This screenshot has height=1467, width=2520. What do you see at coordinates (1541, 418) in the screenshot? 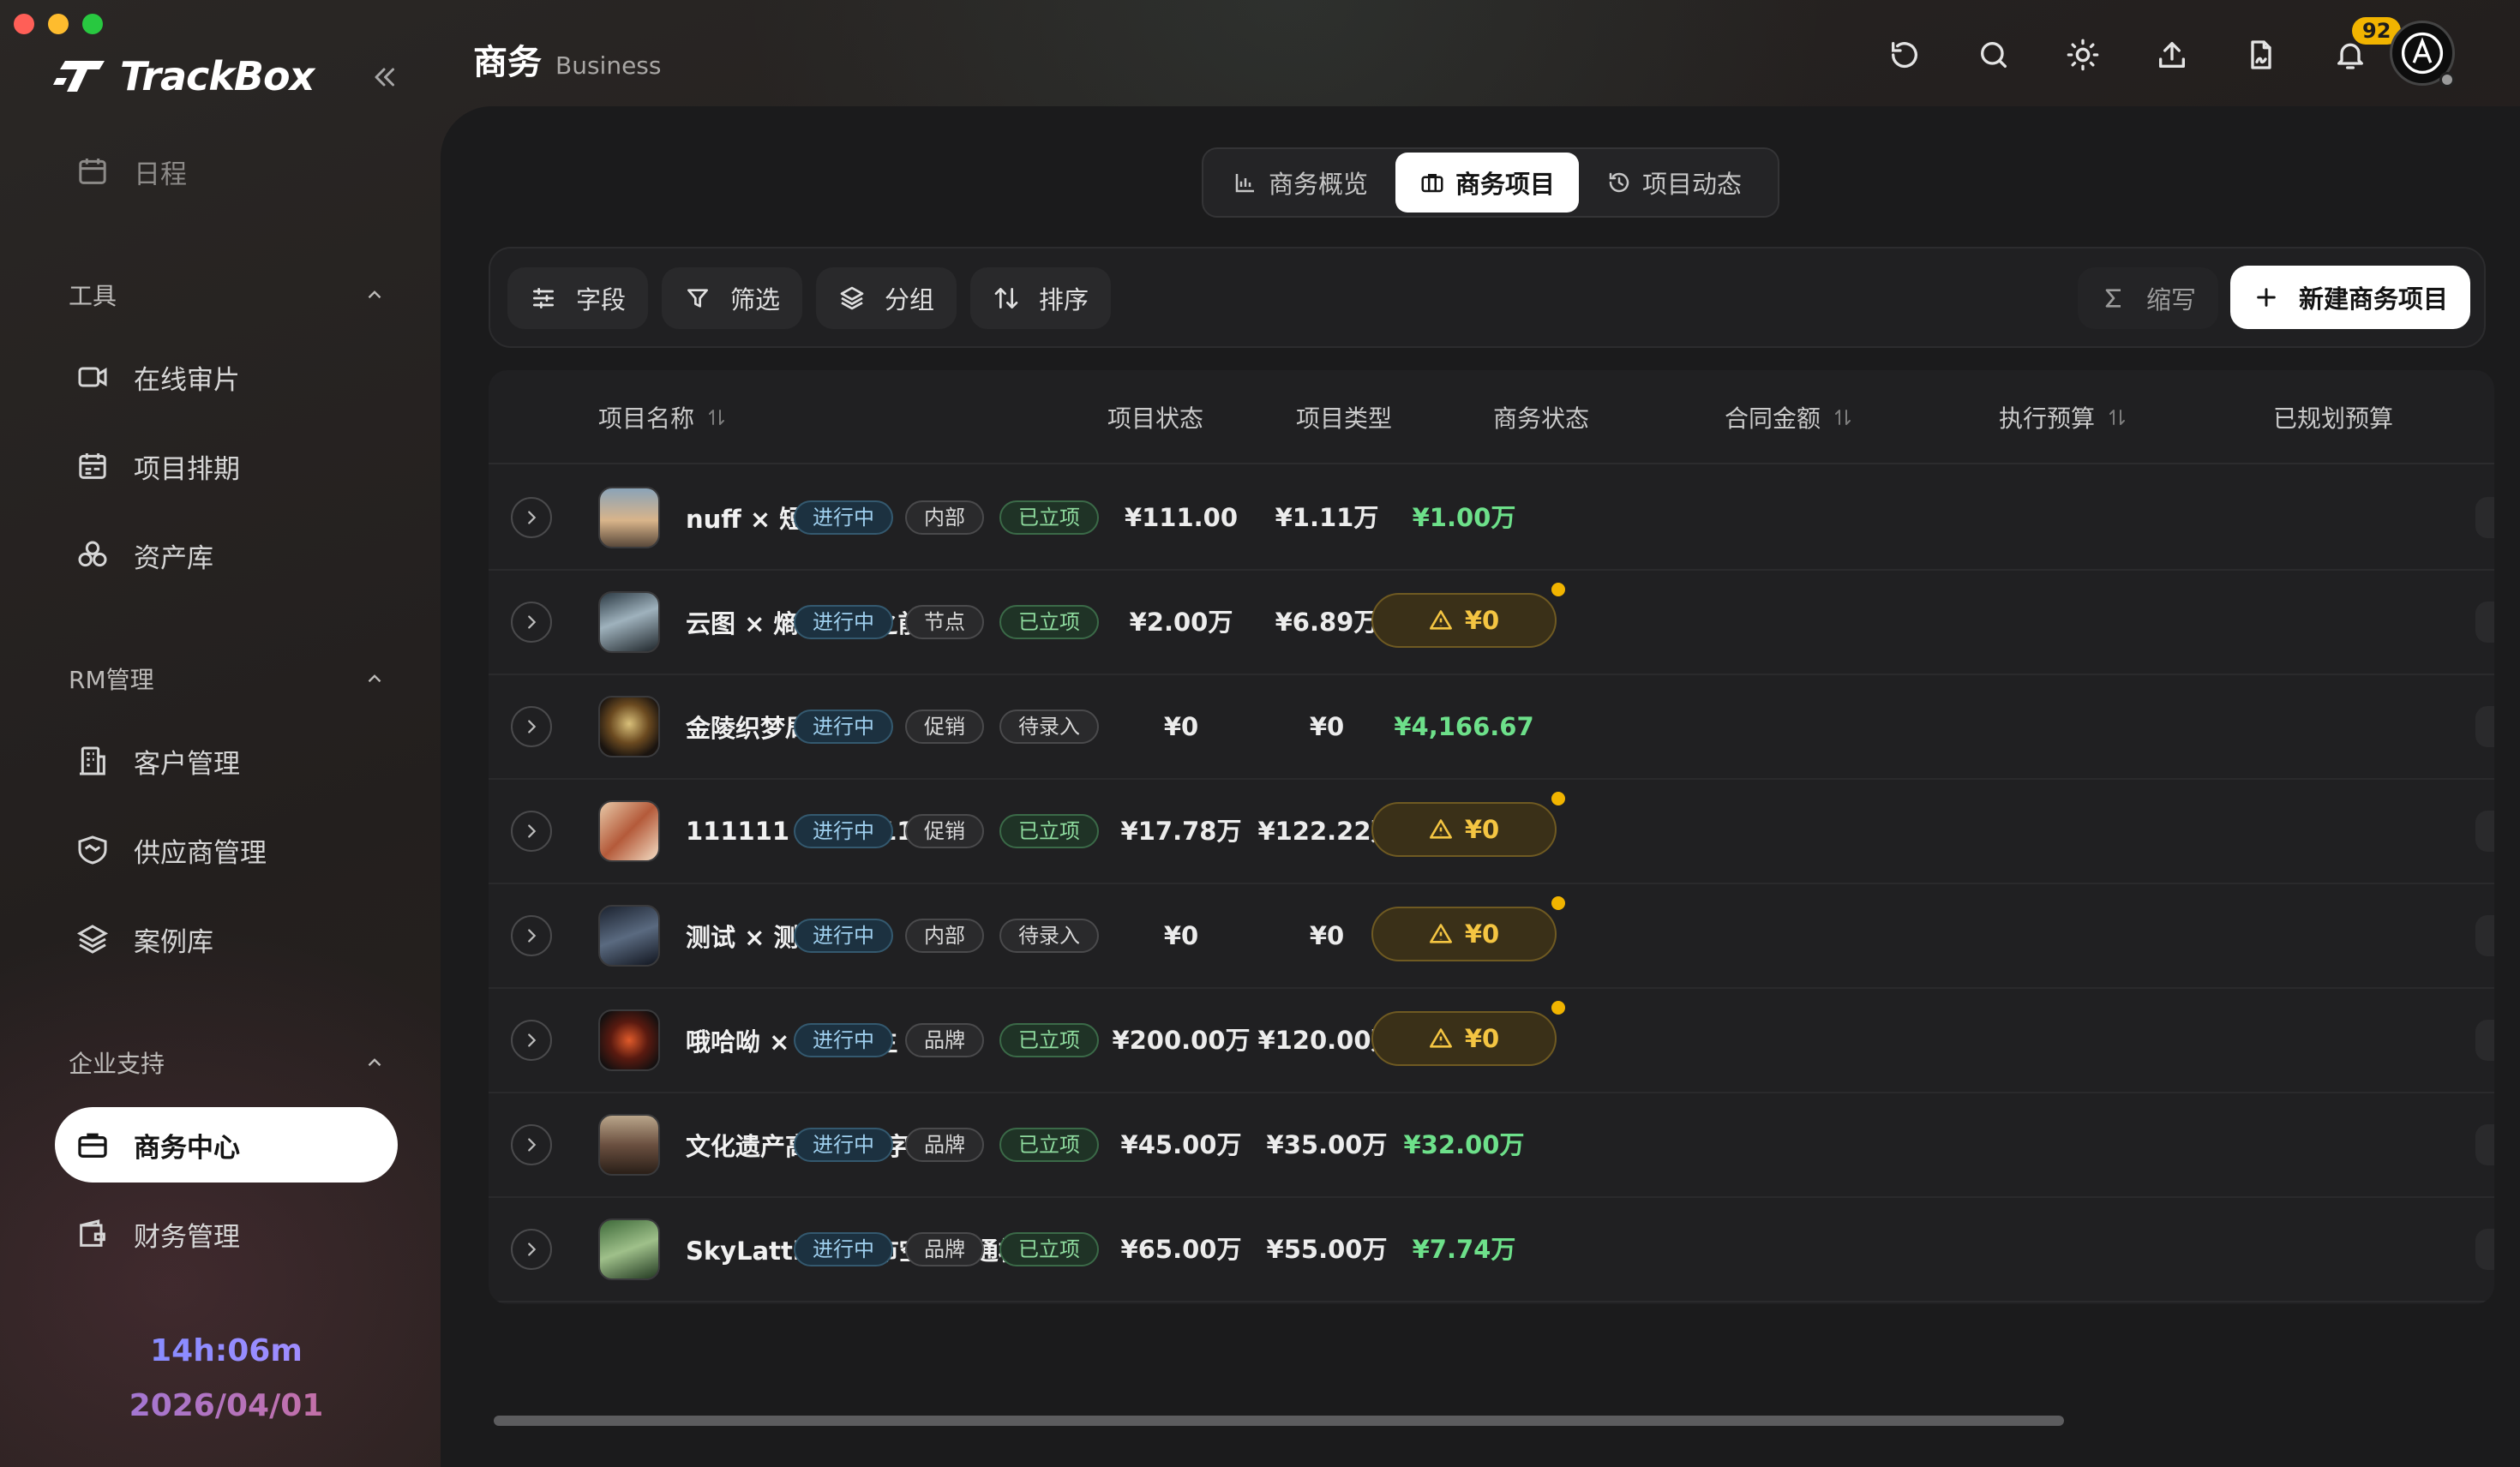
I see `column-label: 商务状态` at bounding box center [1541, 418].